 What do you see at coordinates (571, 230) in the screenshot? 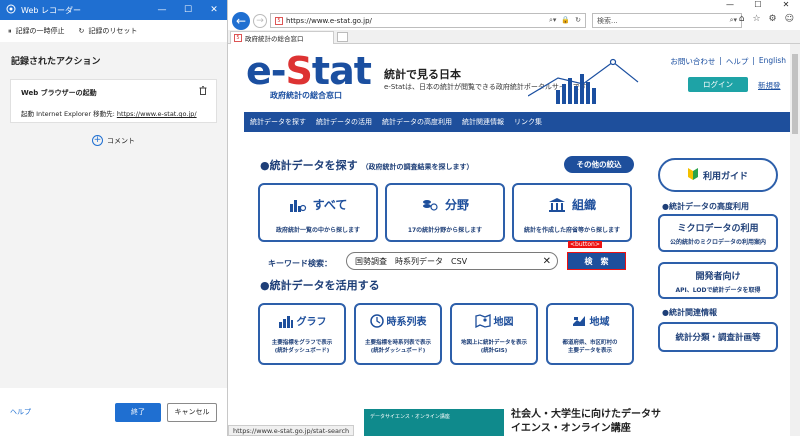
I see `find-org-desc: 統計を作成した府省等から探します` at bounding box center [571, 230].